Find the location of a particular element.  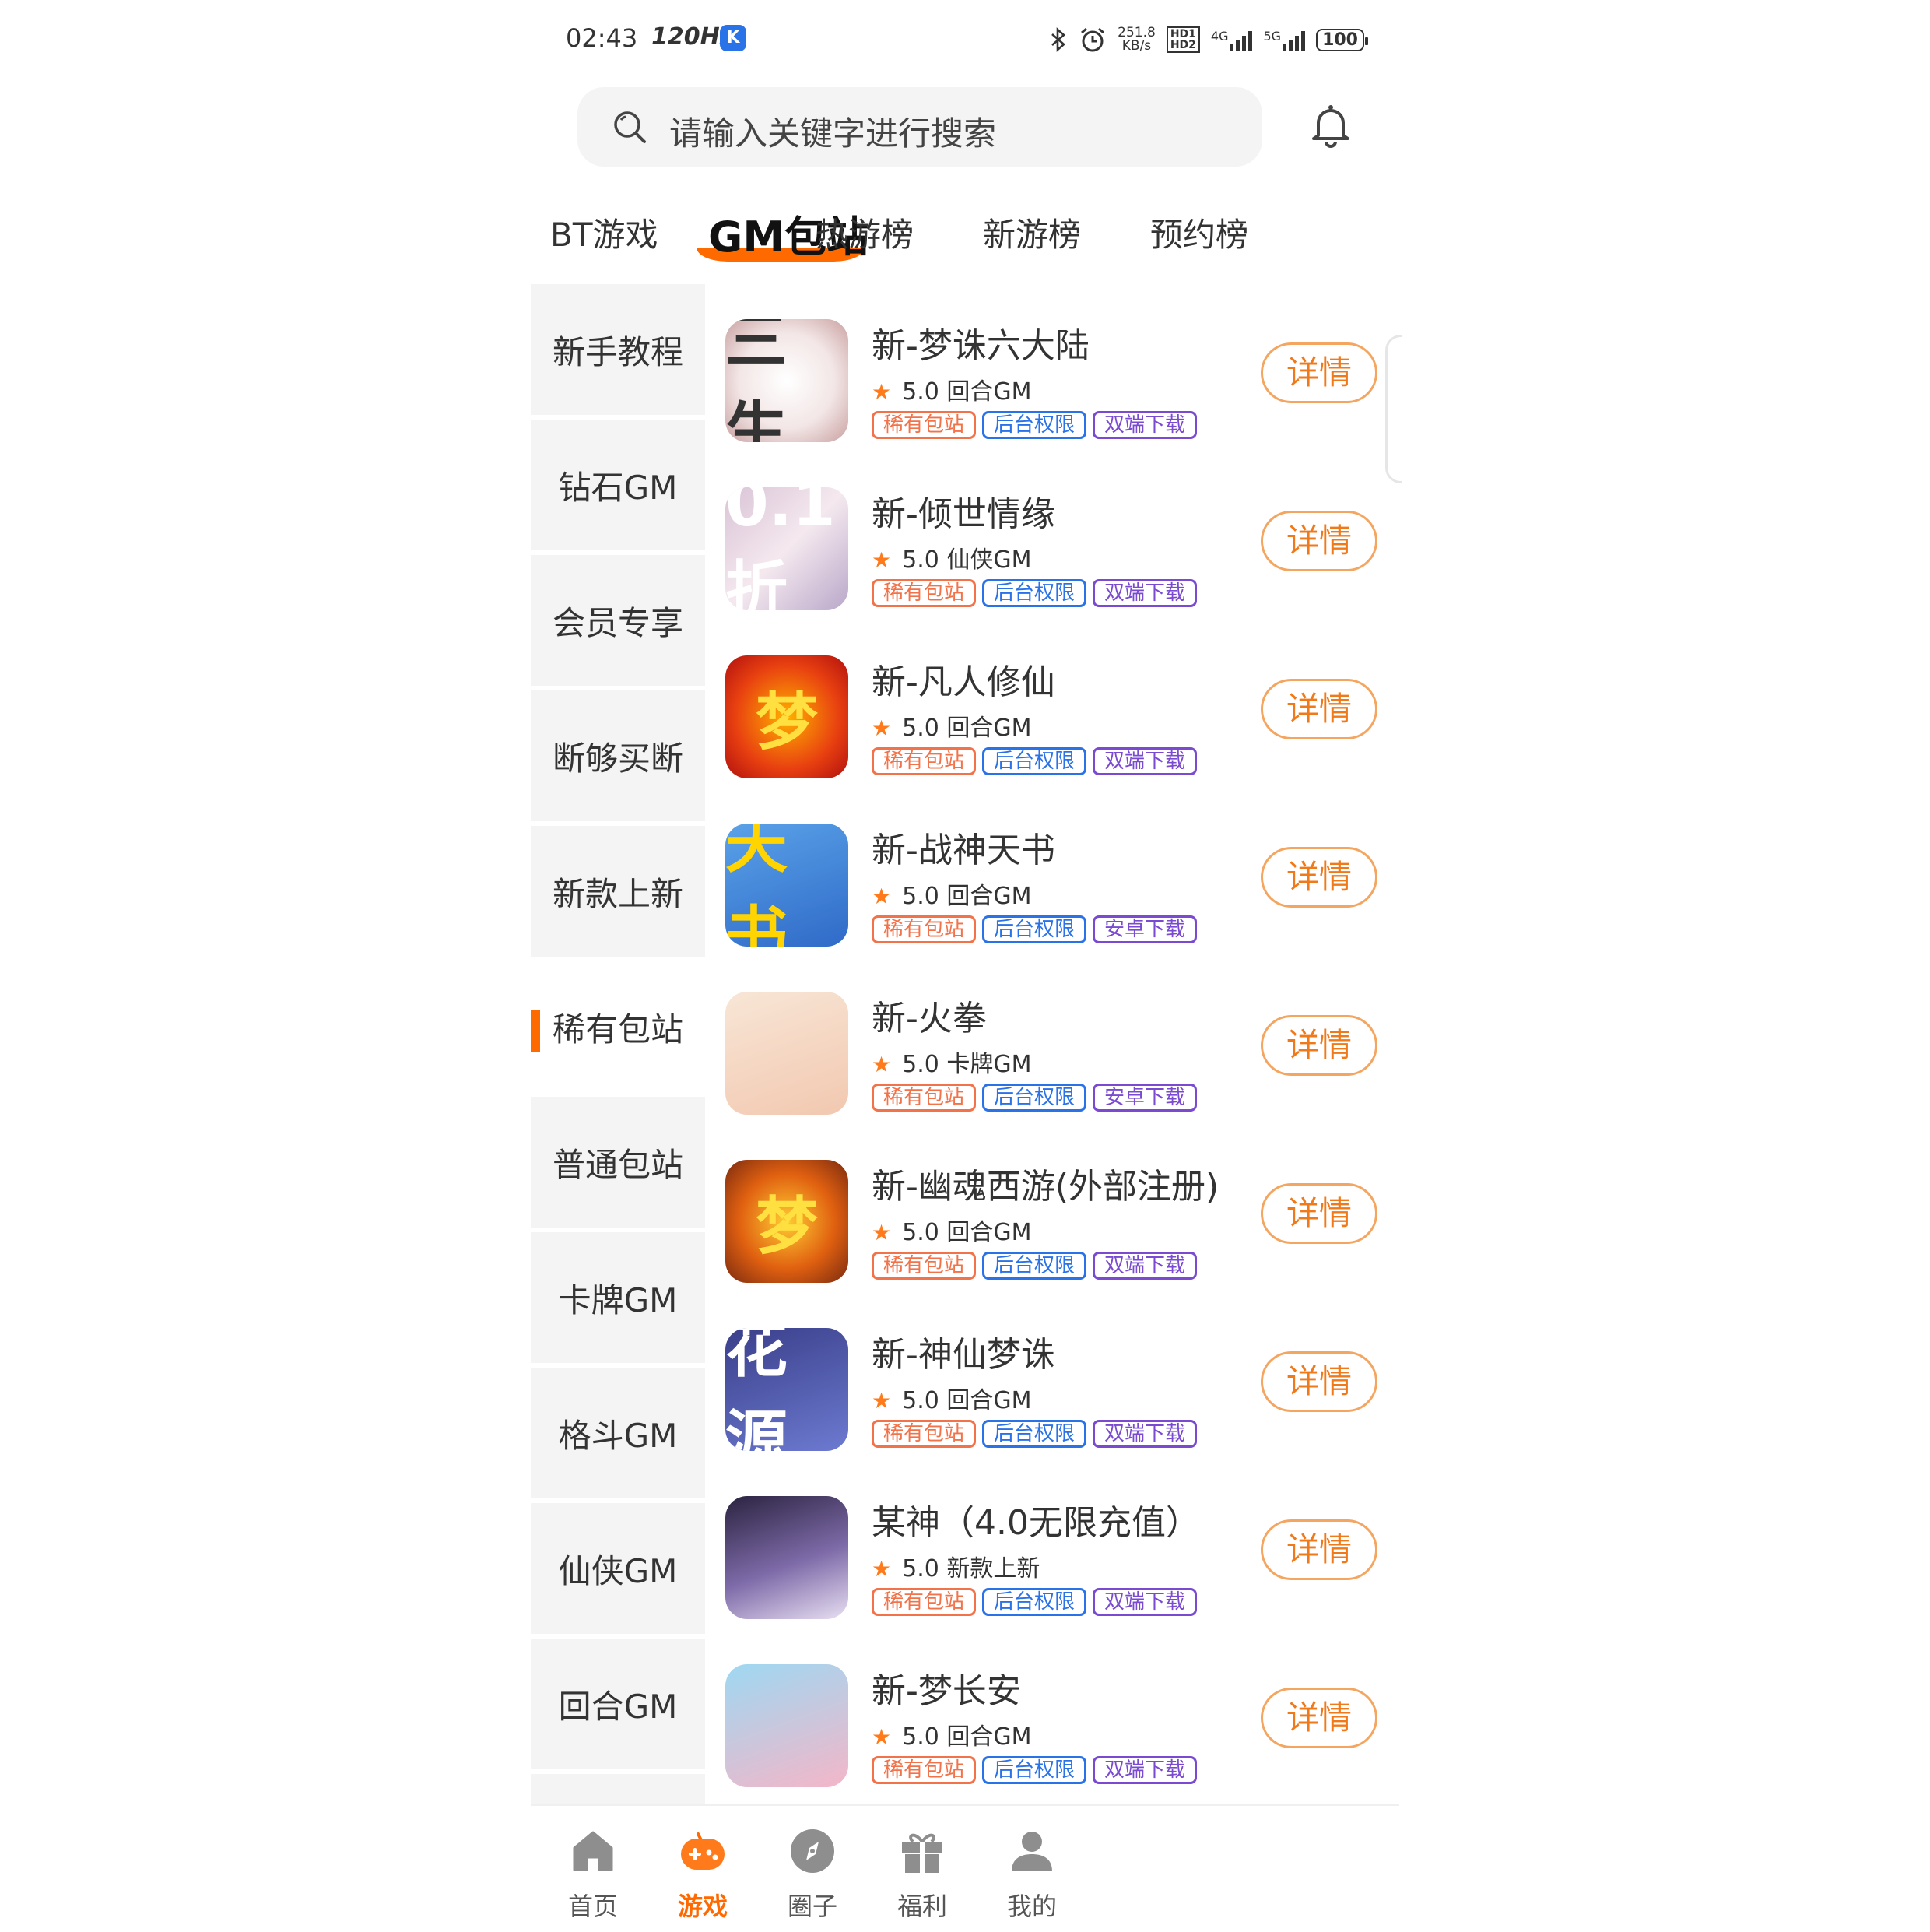

game-row: 梦 新-凡人修仙 ★ 5.0 回合GM 稀有包站 后台权限 双端下载 详情 is located at coordinates (1062, 723).